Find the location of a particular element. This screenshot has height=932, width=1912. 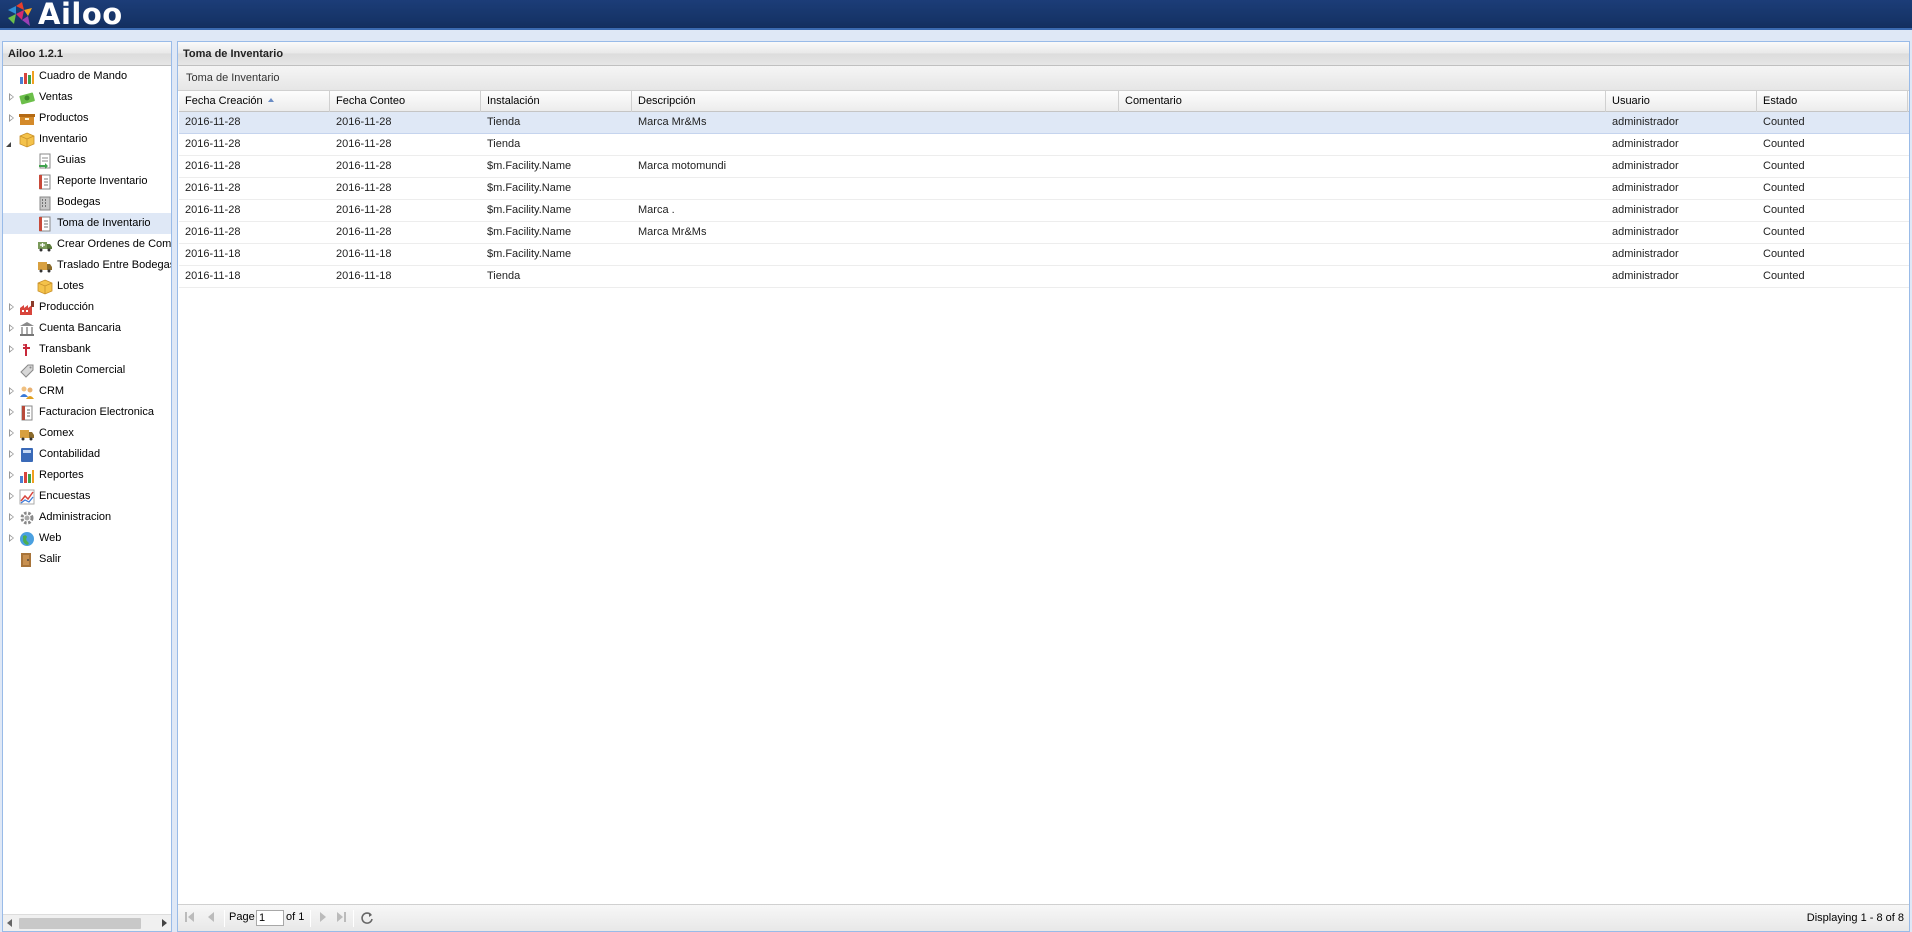

nav-item-administracion: Administracion is located at coordinates (87, 517).